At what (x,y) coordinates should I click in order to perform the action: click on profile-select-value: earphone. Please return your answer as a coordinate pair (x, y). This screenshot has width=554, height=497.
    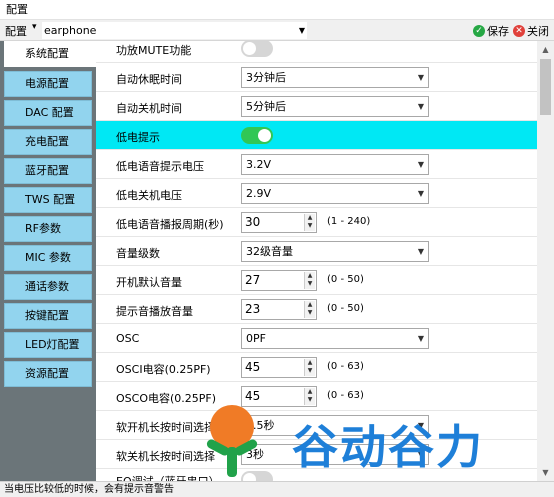
    Looking at the image, I should click on (70, 30).